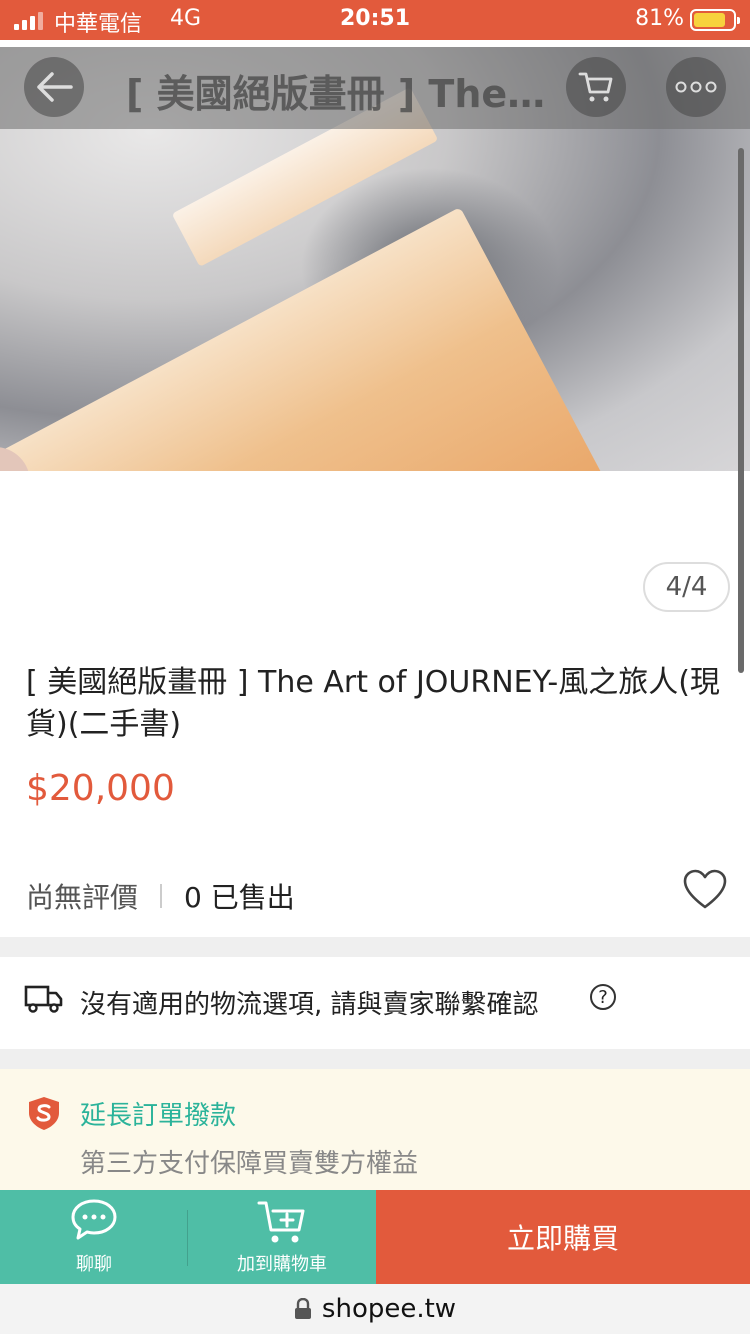 The width and height of the screenshot is (750, 1334). Describe the element at coordinates (686, 587) in the screenshot. I see `image-counter: 4/4` at that location.